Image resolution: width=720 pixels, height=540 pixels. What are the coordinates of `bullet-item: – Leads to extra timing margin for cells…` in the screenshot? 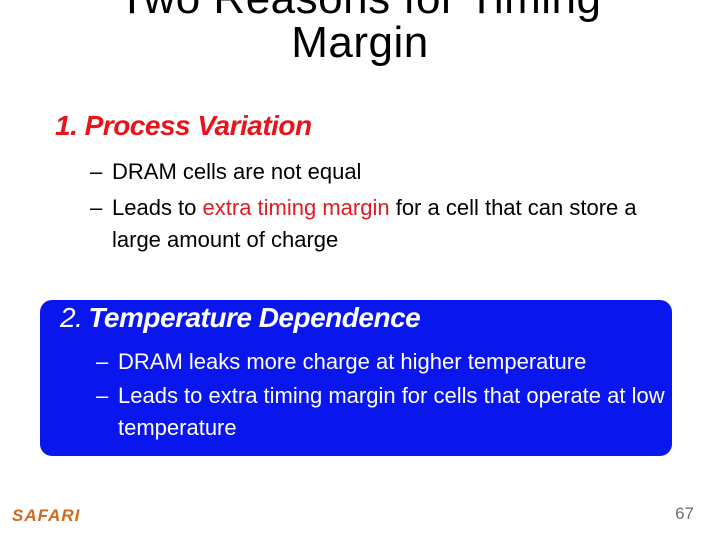 It's located at (381, 412).